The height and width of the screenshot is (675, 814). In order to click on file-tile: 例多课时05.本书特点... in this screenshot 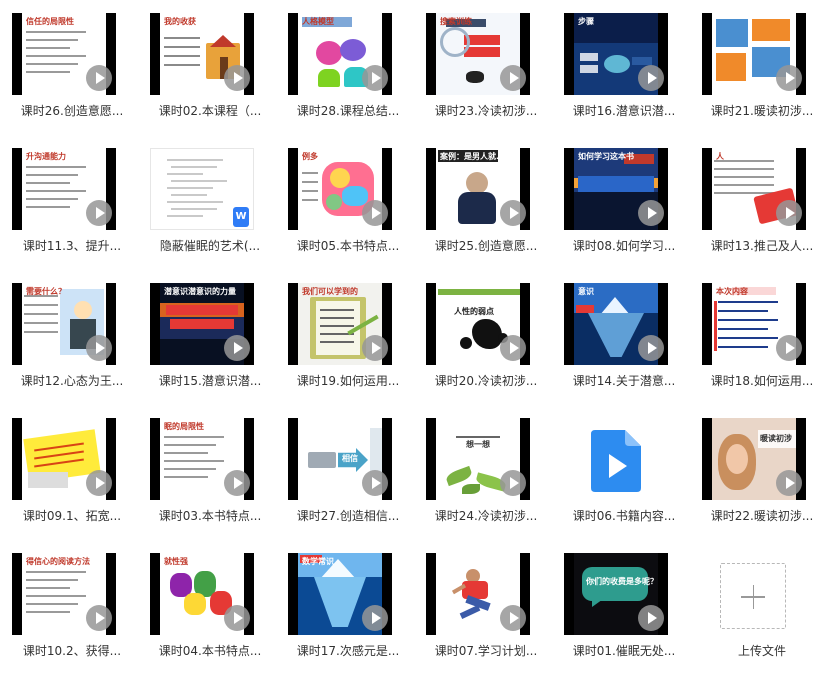, I will do `click(349, 202)`.